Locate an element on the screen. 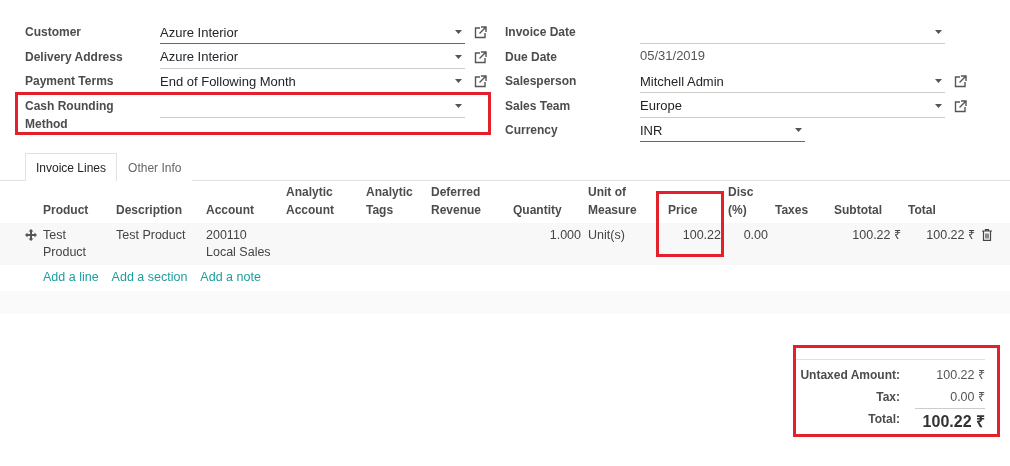  field-label: Cash Rounding Method is located at coordinates (70, 115).